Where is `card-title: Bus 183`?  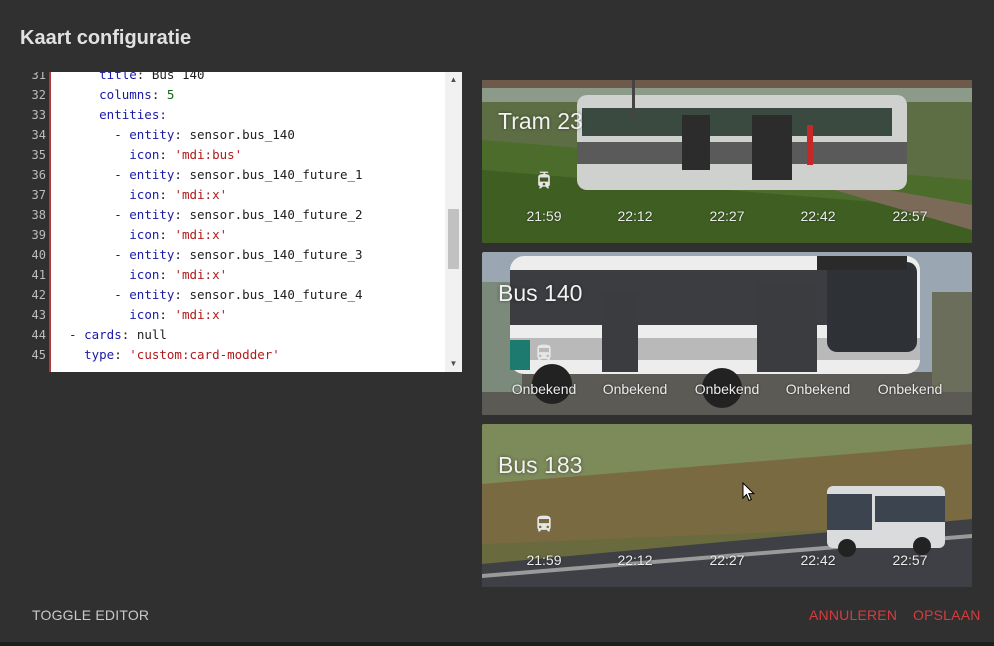
card-title: Bus 183 is located at coordinates (540, 465).